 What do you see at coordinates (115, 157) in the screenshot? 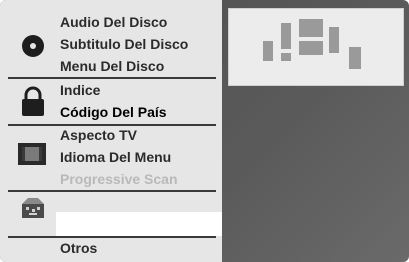
I see `menu-item-idioma-del-menu: Idioma Del Menu` at bounding box center [115, 157].